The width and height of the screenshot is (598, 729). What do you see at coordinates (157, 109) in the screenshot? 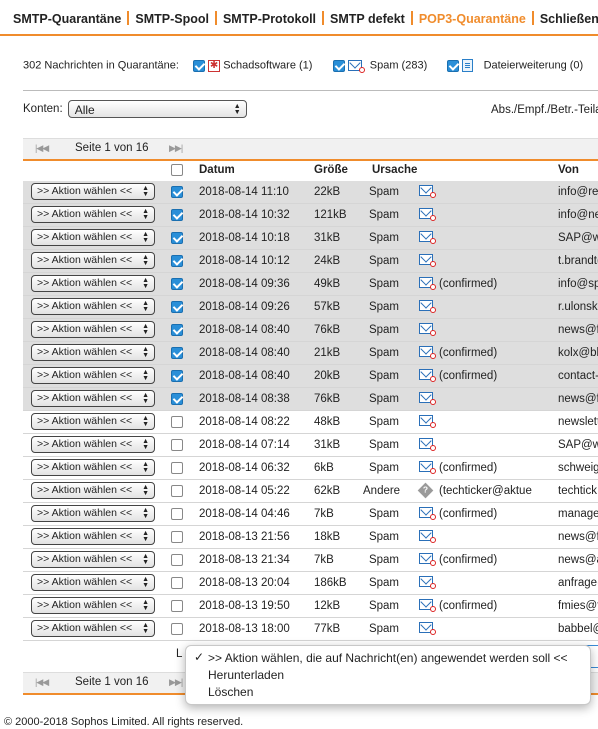
I see `accounts-select: Alle ▲ ▼` at bounding box center [157, 109].